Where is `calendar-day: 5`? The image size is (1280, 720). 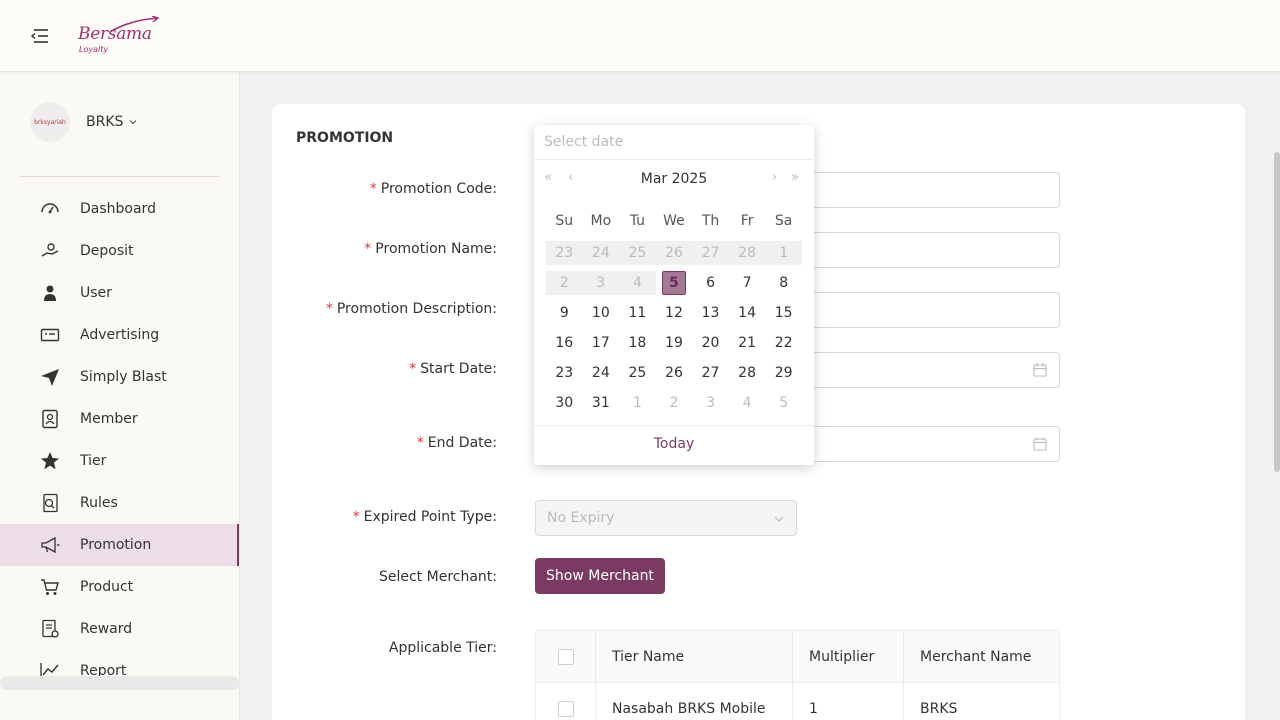 calendar-day: 5 is located at coordinates (783, 403).